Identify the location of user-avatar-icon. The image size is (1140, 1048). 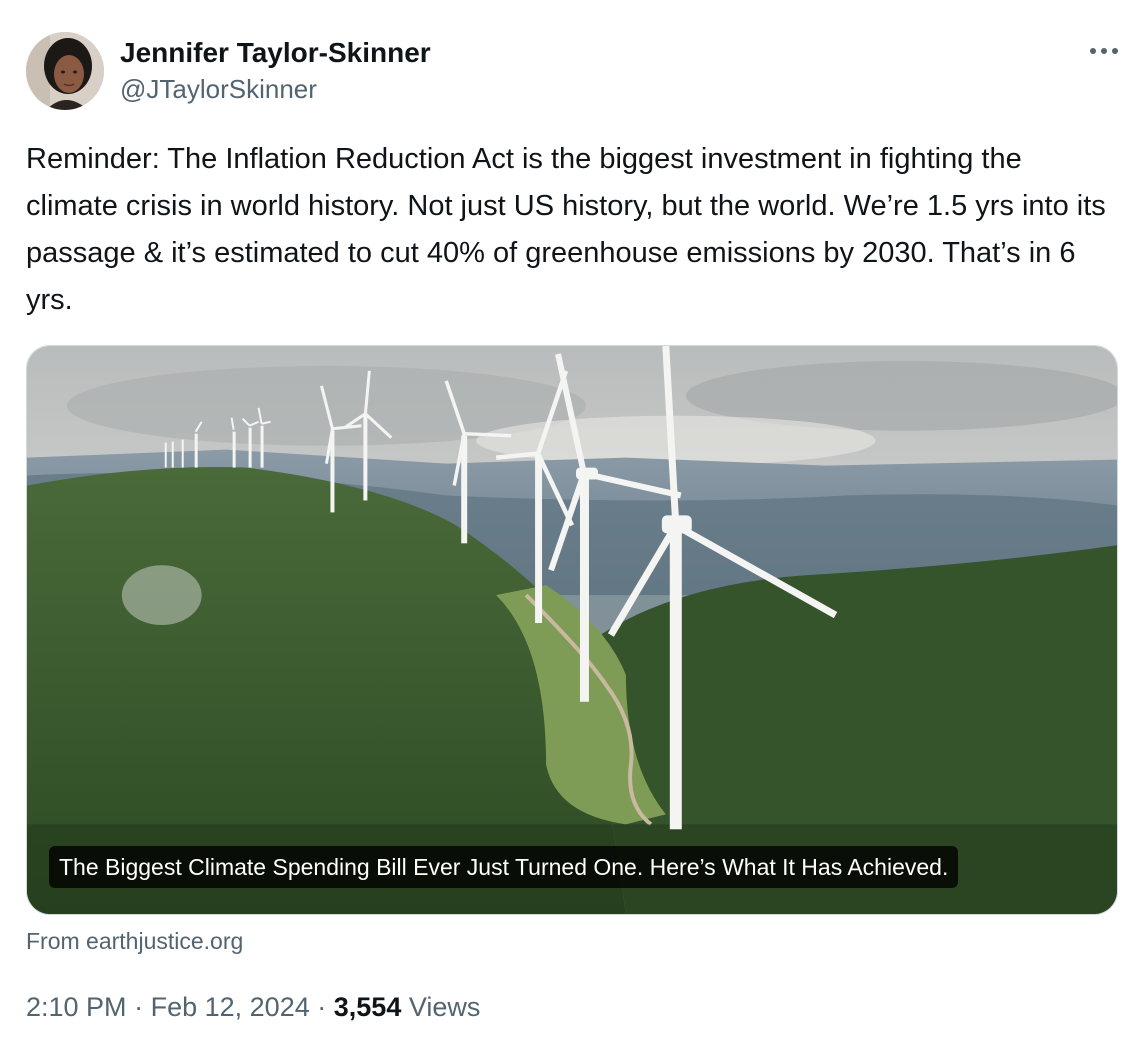
(65, 71).